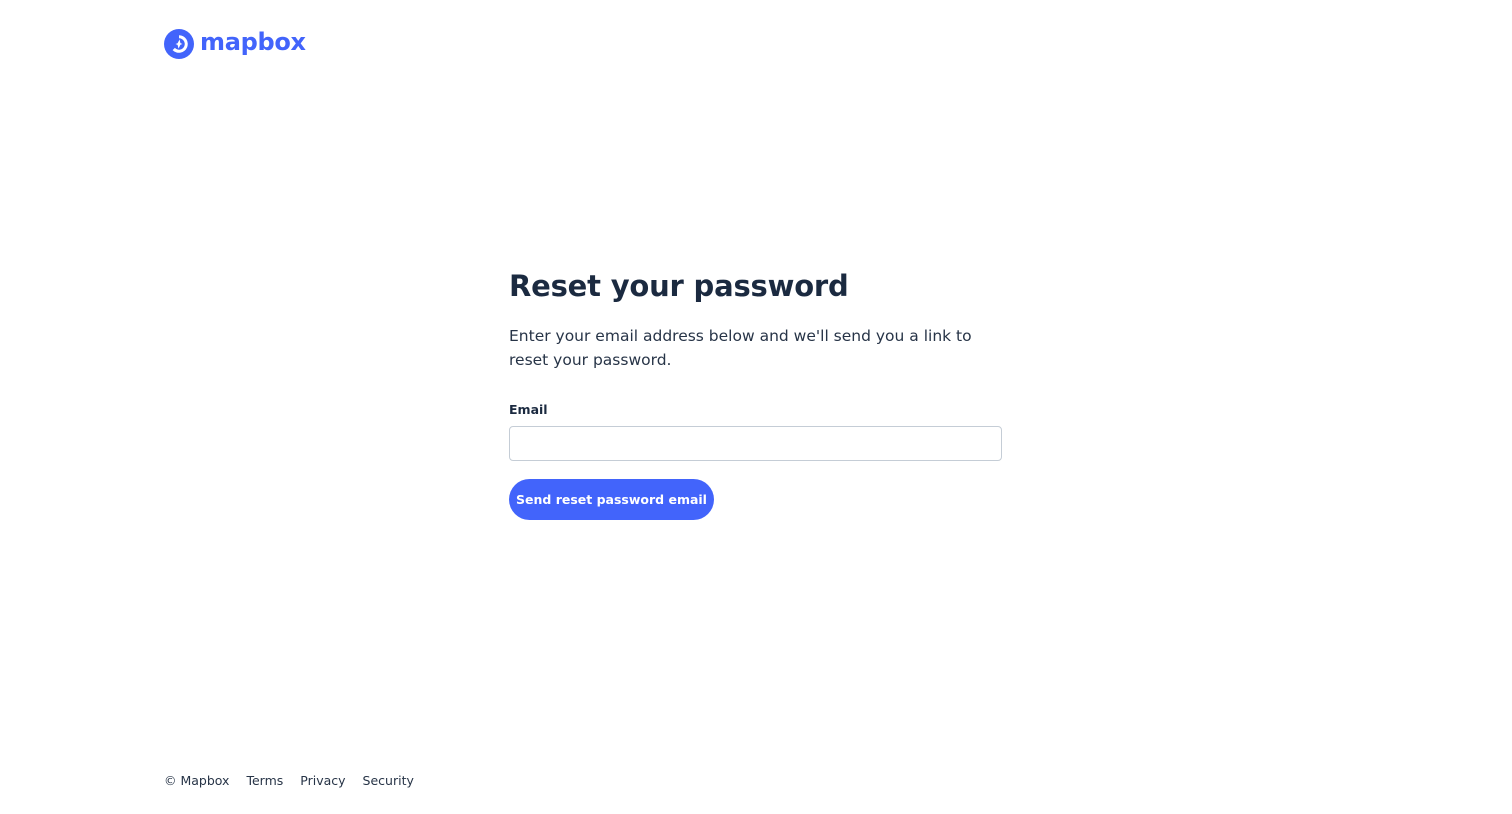 The width and height of the screenshot is (1512, 814). Describe the element at coordinates (611, 499) in the screenshot. I see `send-reset-email-button: Send reset password email` at that location.